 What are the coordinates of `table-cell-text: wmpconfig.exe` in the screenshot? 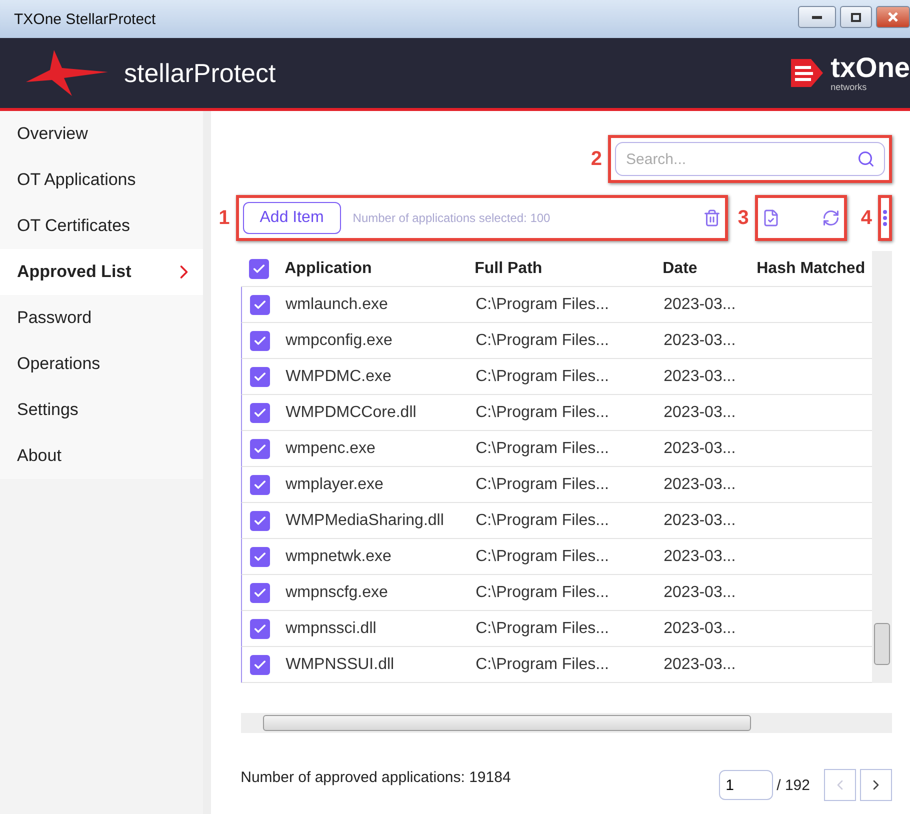 It's located at (340, 341).